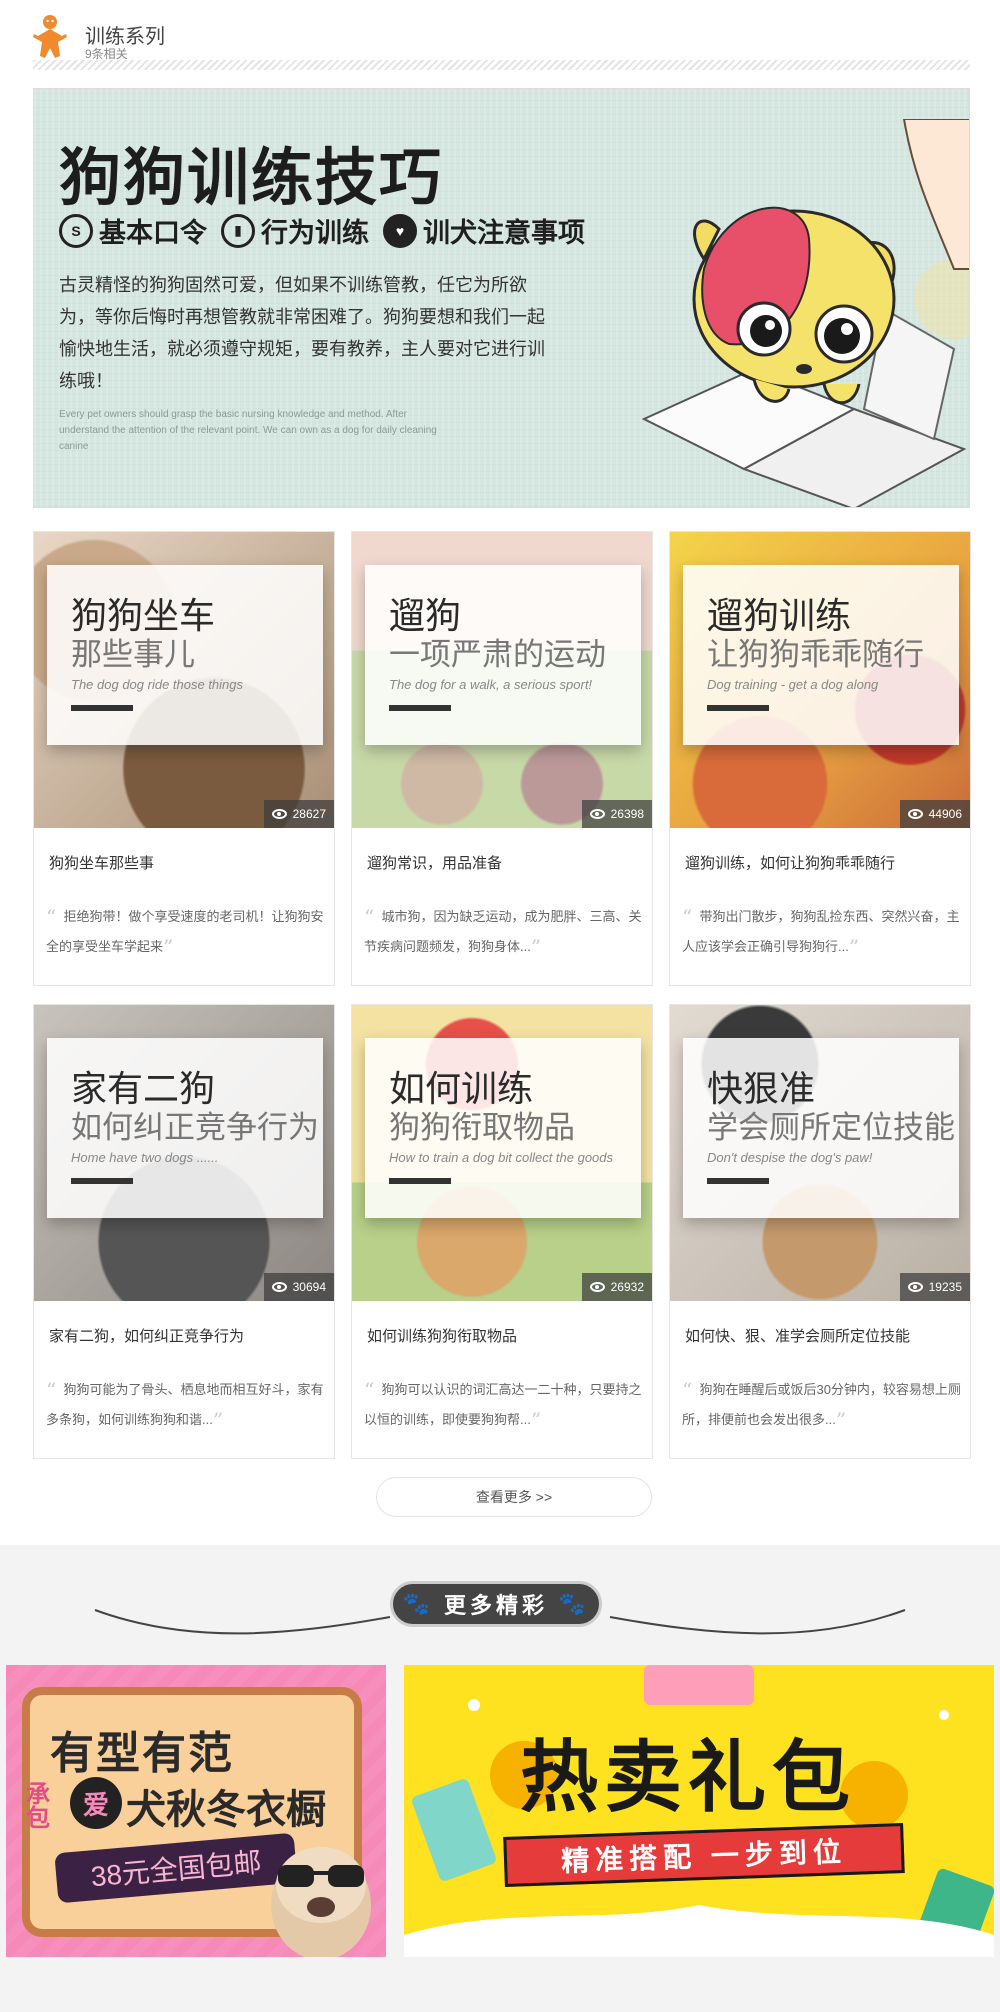 The width and height of the screenshot is (1000, 2012). What do you see at coordinates (434, 862) in the screenshot?
I see `card-title: 遛狗常识，用品准备` at bounding box center [434, 862].